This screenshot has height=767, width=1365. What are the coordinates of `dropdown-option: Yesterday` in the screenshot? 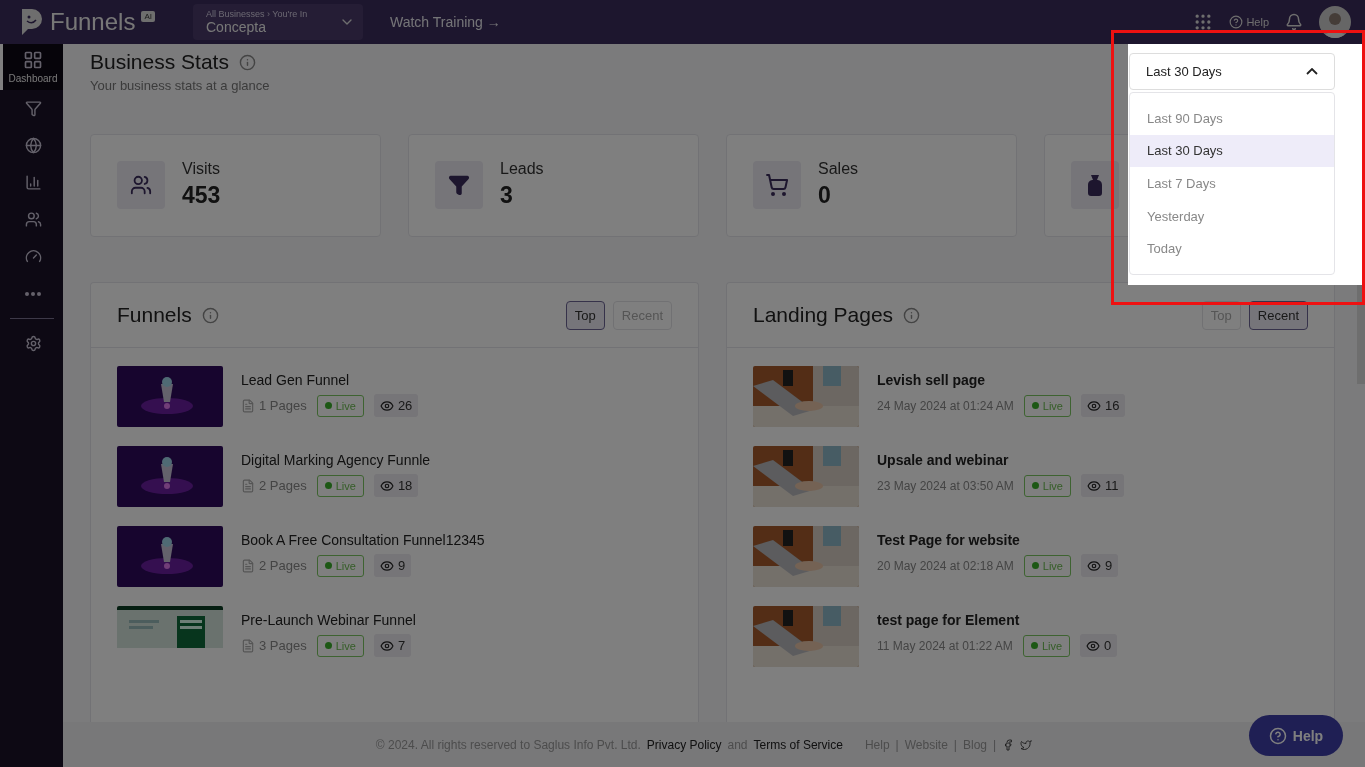 It's located at (1232, 216).